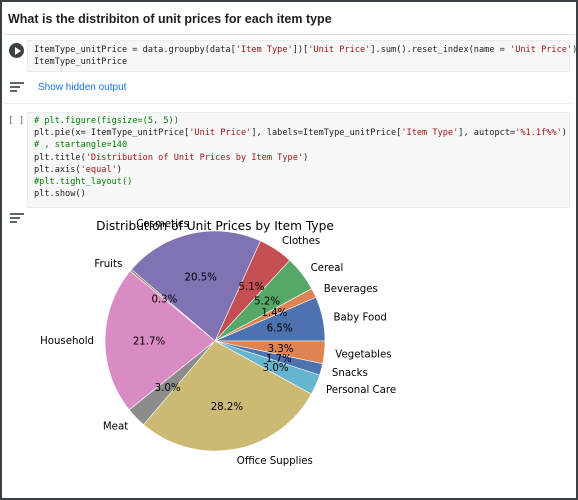 Image resolution: width=578 pixels, height=500 pixels. What do you see at coordinates (16, 121) in the screenshot?
I see `cell-execution-count: [ ]` at bounding box center [16, 121].